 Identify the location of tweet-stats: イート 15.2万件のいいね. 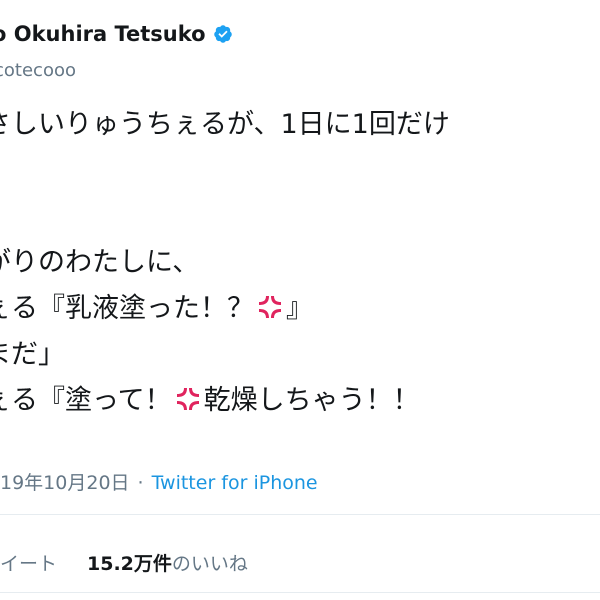
(124, 562).